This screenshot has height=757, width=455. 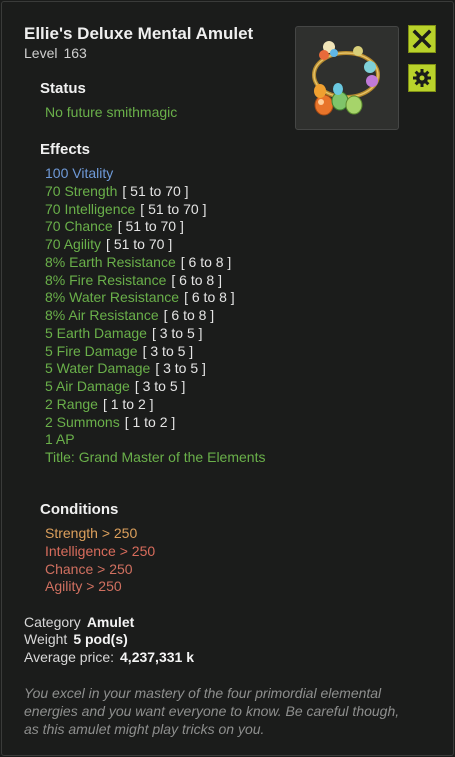 What do you see at coordinates (102, 315) in the screenshot?
I see `effect-stat: 8% Air Resistance` at bounding box center [102, 315].